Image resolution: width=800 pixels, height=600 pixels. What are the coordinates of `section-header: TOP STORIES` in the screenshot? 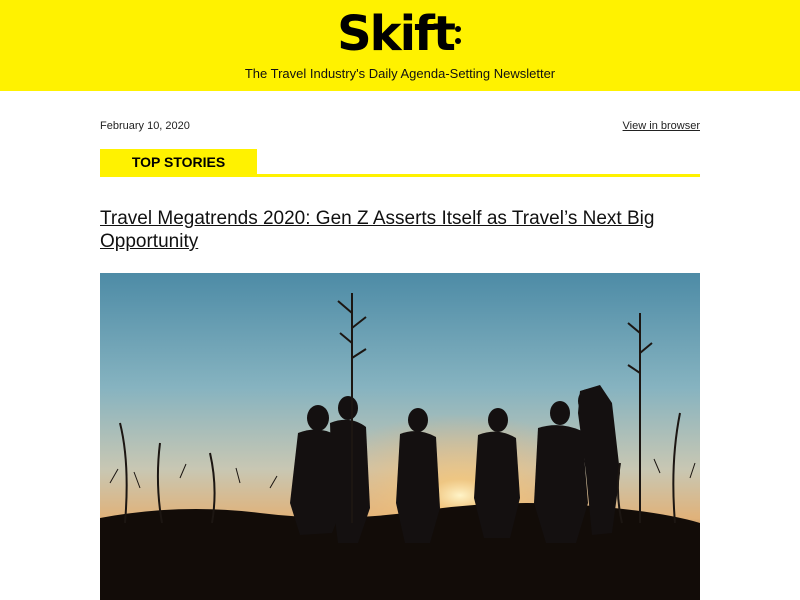 It's located at (400, 163).